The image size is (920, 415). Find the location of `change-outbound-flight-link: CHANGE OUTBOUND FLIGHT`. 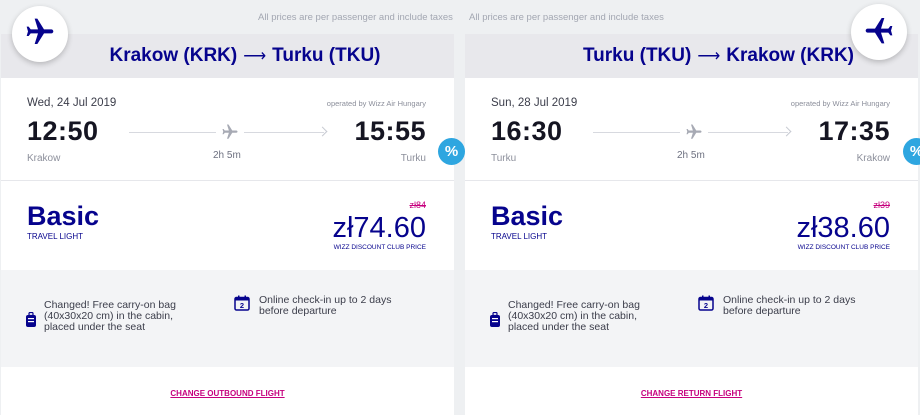

change-outbound-flight-link: CHANGE OUTBOUND FLIGHT is located at coordinates (227, 393).